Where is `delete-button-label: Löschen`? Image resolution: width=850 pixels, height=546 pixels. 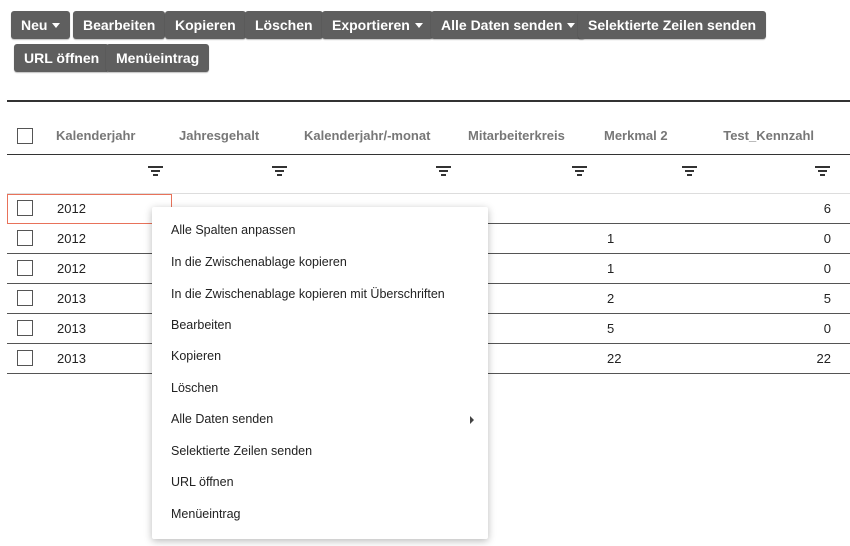 delete-button-label: Löschen is located at coordinates (284, 25).